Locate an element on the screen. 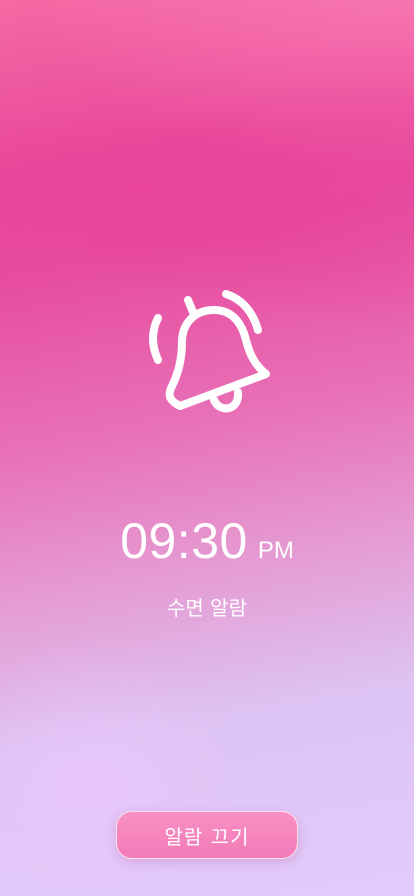 Image resolution: width=414 pixels, height=896 pixels. bell-ringing-icon is located at coordinates (208, 352).